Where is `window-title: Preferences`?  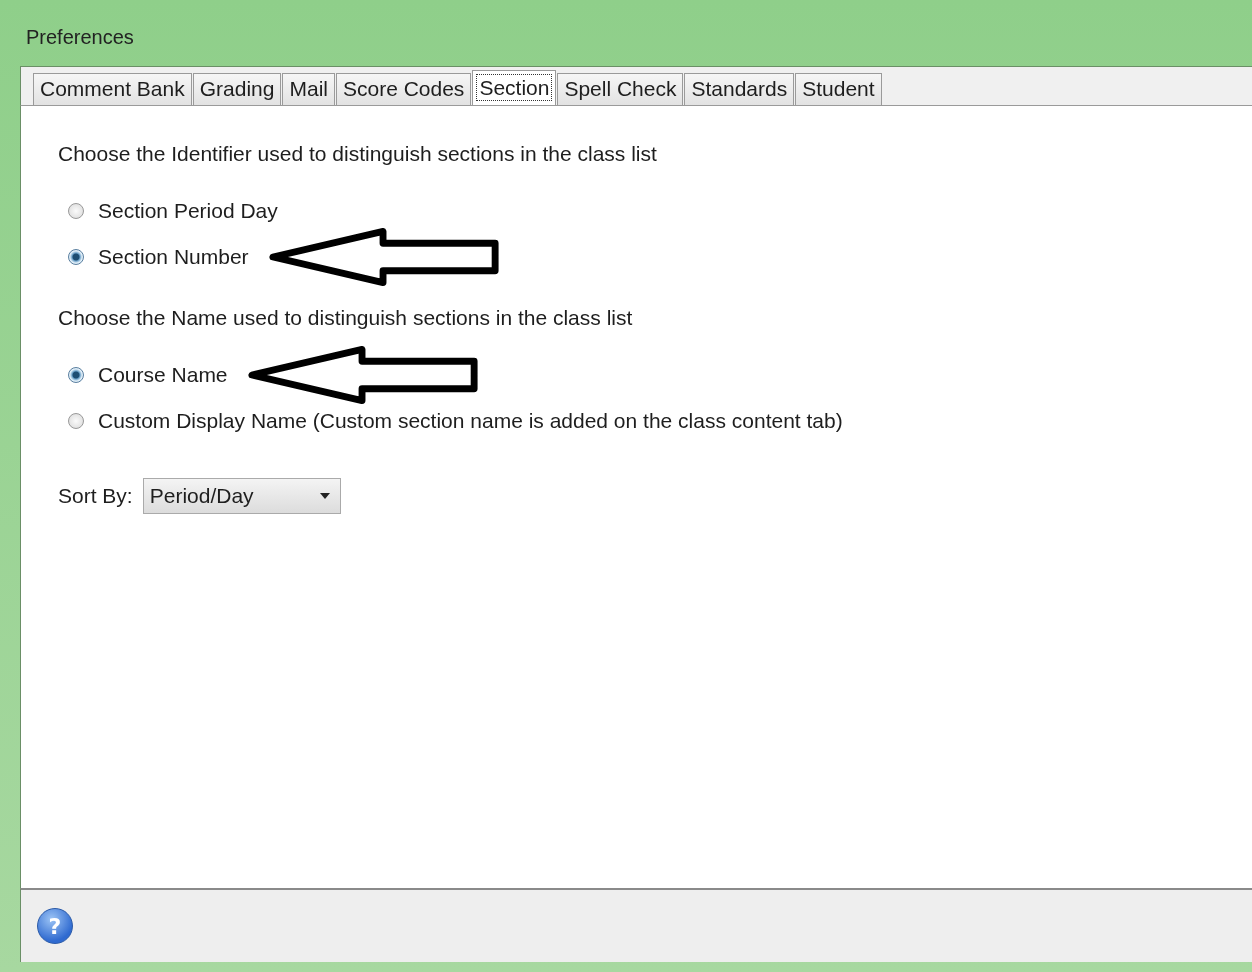
window-title: Preferences is located at coordinates (80, 37).